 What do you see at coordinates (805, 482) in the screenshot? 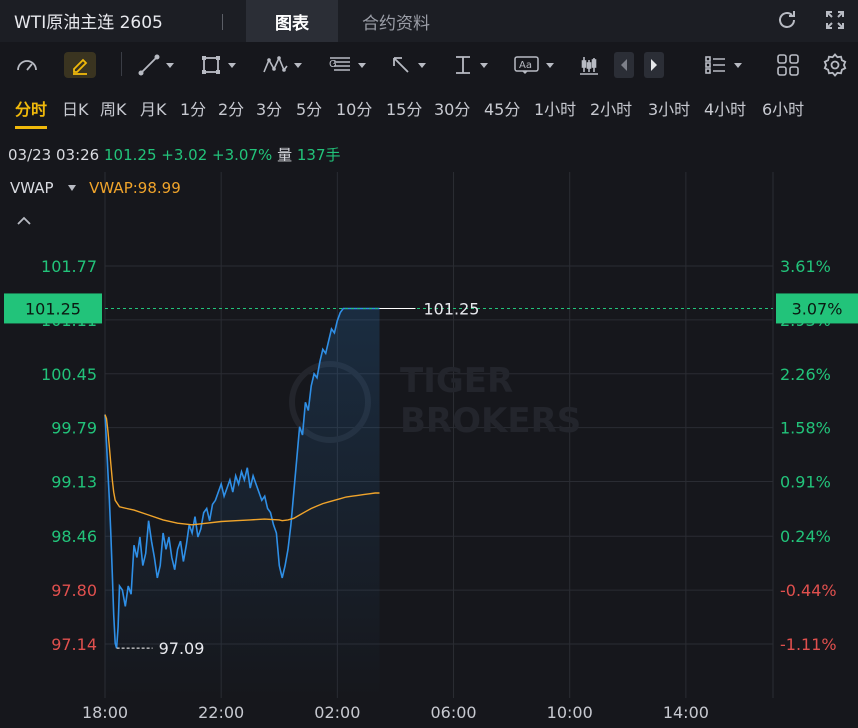
I see `y-tick-right-4: 0.91%` at bounding box center [805, 482].